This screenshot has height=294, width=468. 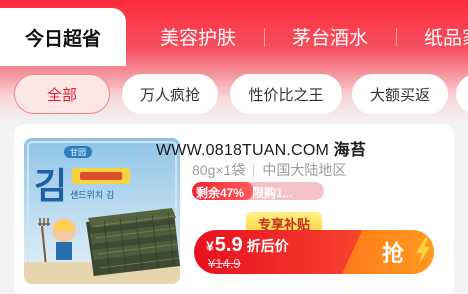 I want to click on tab-paper-home: 纸品家, so click(x=446, y=36).